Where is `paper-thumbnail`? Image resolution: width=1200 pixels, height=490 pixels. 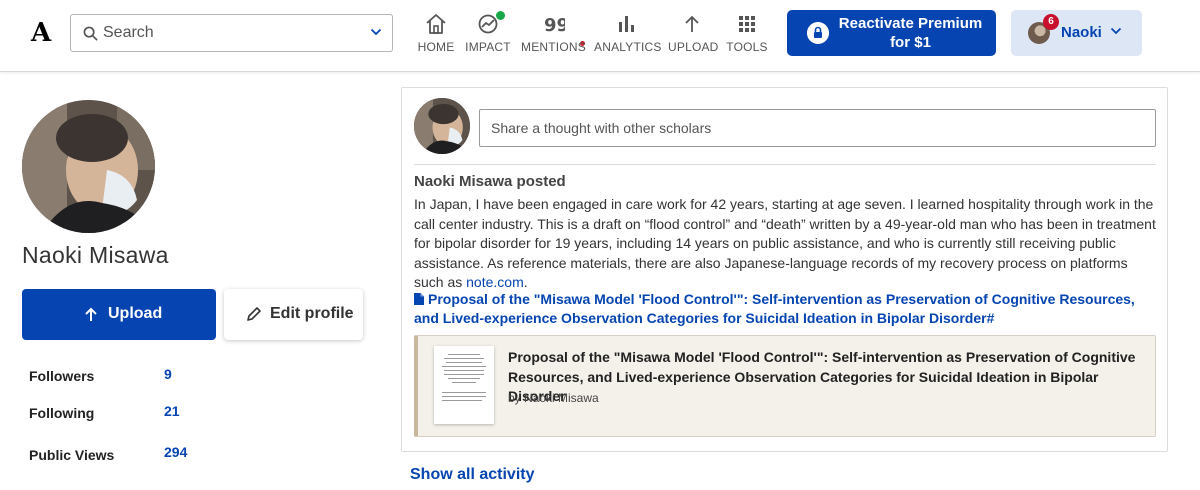
paper-thumbnail is located at coordinates (464, 385).